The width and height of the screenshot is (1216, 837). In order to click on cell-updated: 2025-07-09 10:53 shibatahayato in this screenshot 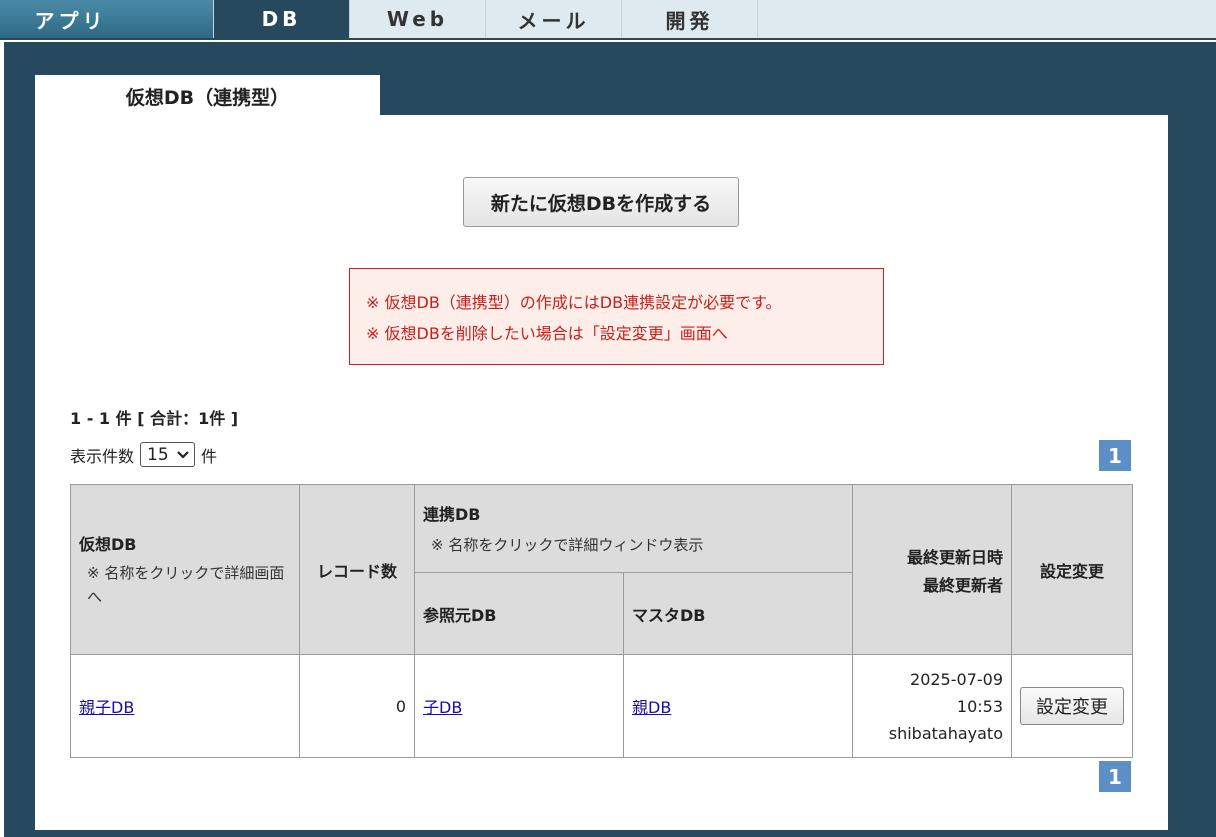, I will do `click(932, 706)`.